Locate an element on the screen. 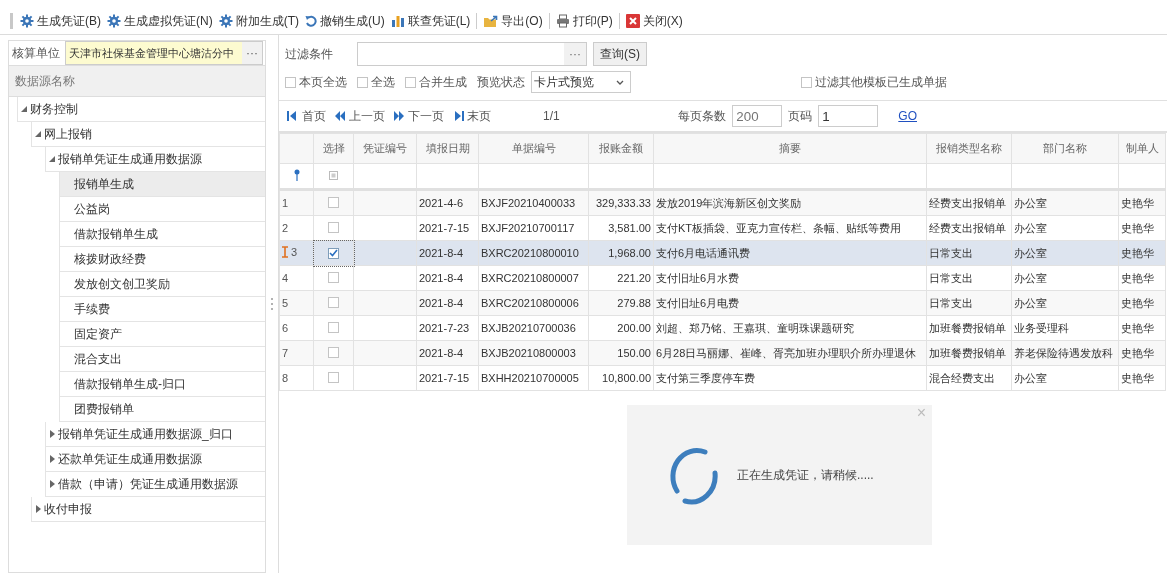  row-number: 8 is located at coordinates (285, 378).